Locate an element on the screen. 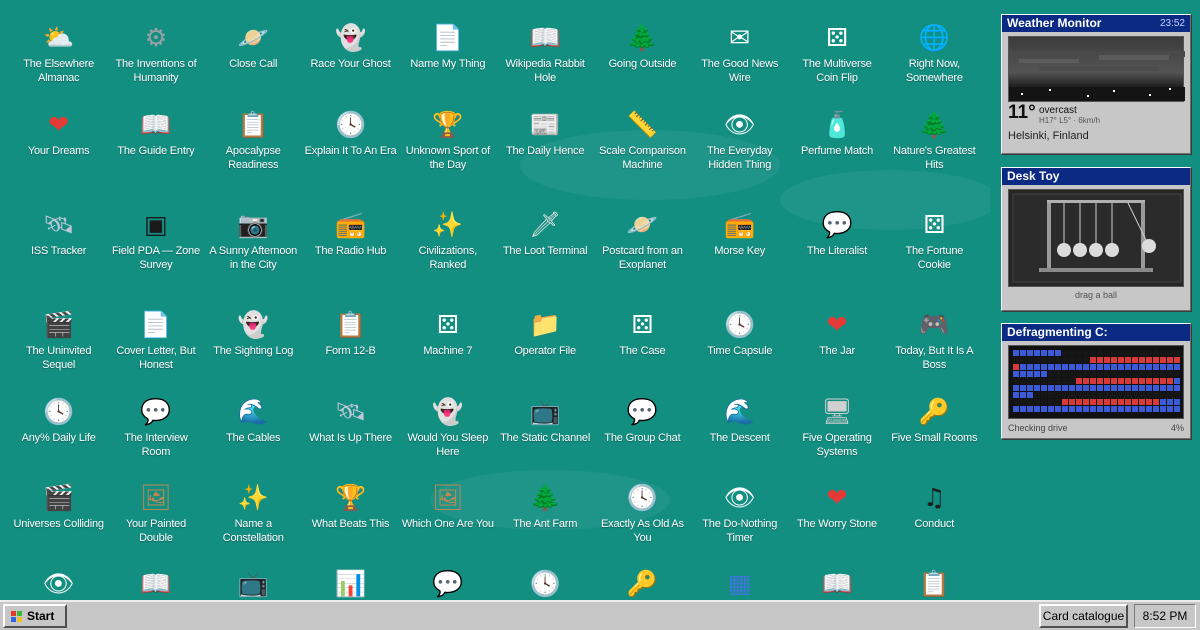 The image size is (1200, 630). desktop-icon: 🌲 The Ant Farm is located at coordinates (544, 523).